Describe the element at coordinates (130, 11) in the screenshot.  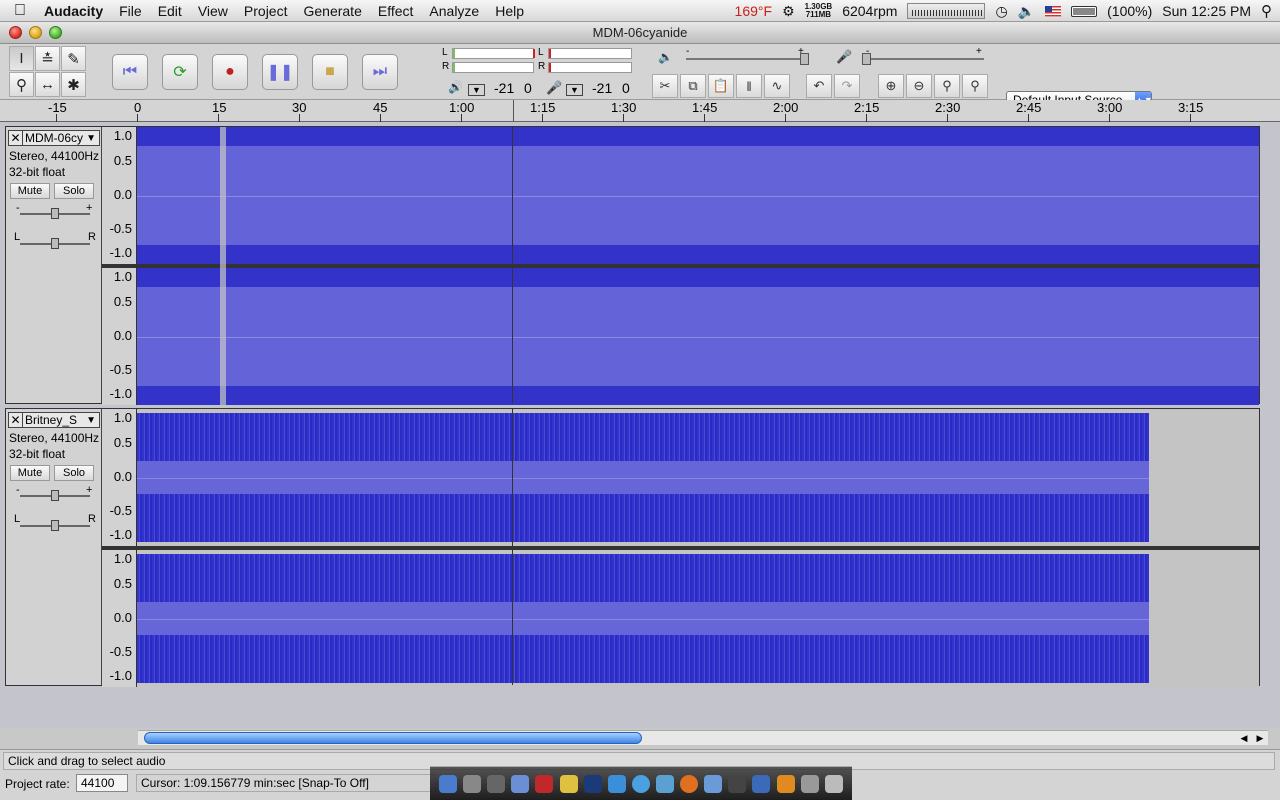
I see `menu-file: File` at that location.